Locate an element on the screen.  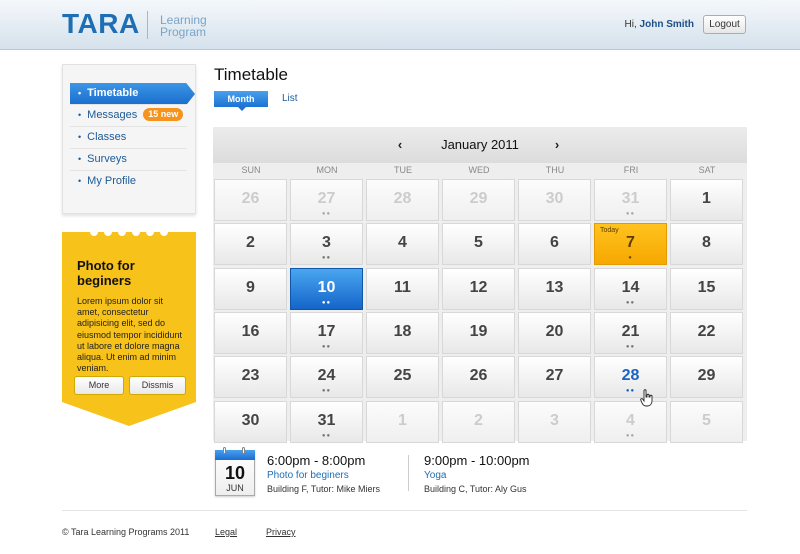
sidebar-item-messages: • Messages 15 new is located at coordinates (128, 116).